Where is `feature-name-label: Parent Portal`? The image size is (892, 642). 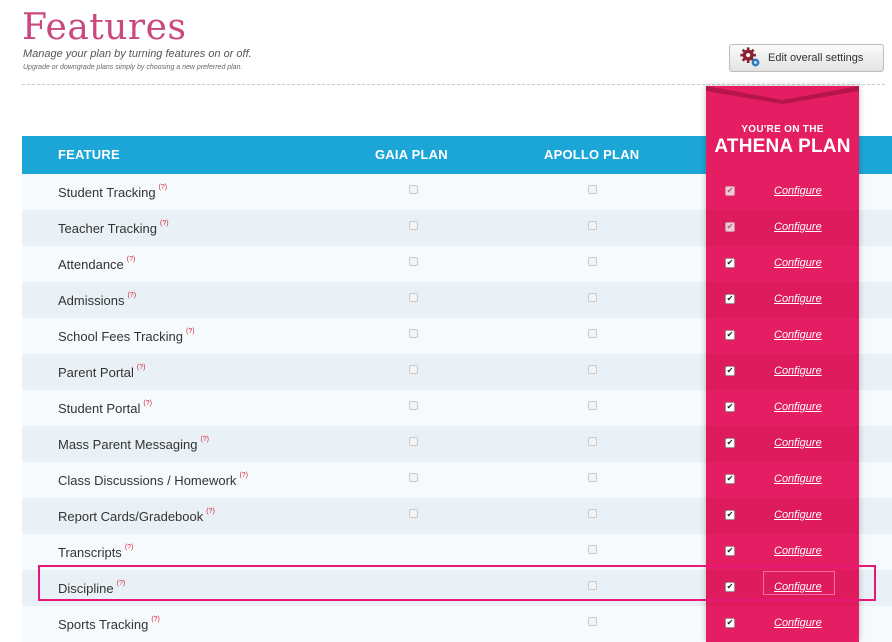 feature-name-label: Parent Portal is located at coordinates (96, 372).